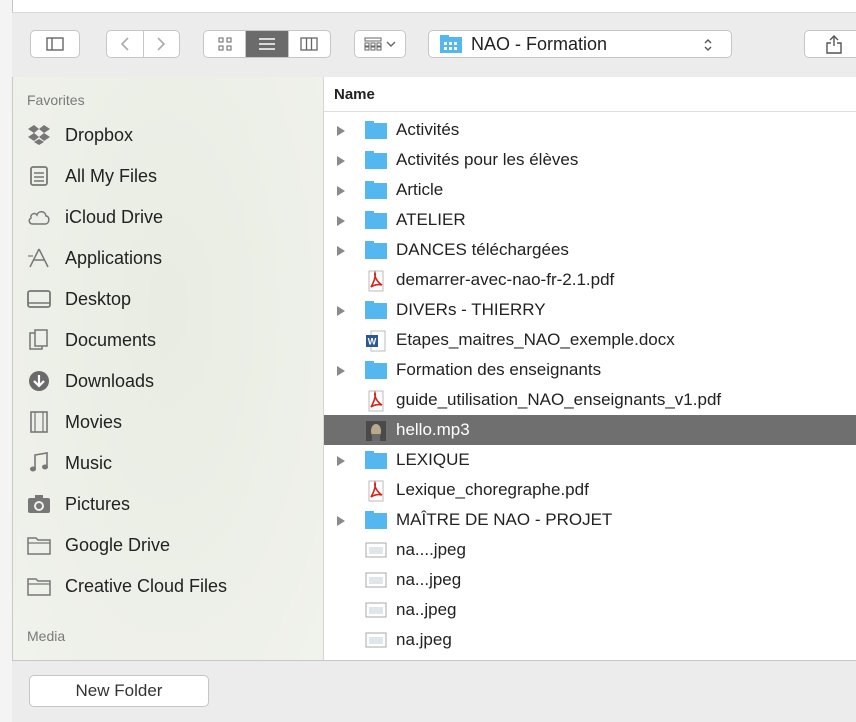 The image size is (856, 722). I want to click on chevron-right-icon, so click(161, 44).